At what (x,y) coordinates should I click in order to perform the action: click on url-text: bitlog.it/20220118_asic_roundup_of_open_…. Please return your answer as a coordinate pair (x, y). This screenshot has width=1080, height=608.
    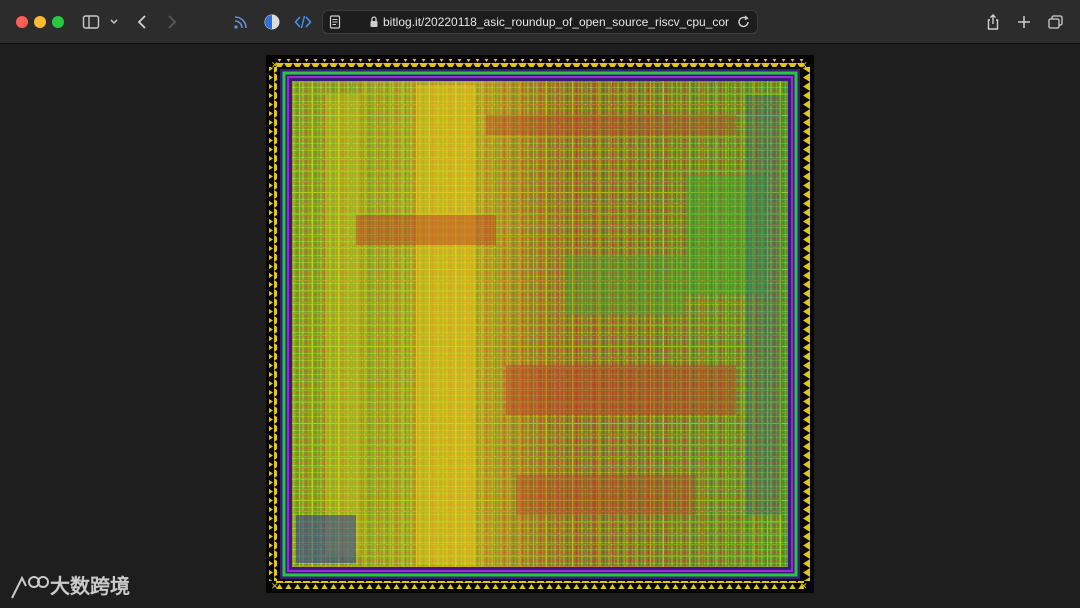
    Looking at the image, I should click on (556, 22).